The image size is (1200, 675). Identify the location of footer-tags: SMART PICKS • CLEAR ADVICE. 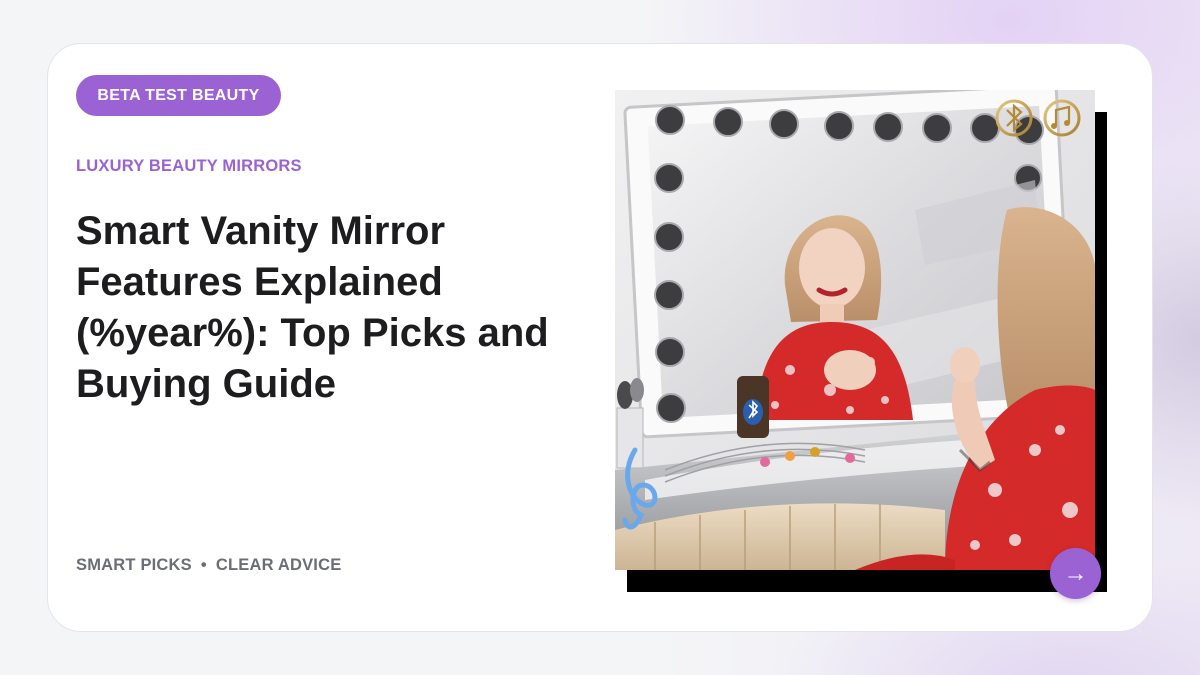
(208, 565).